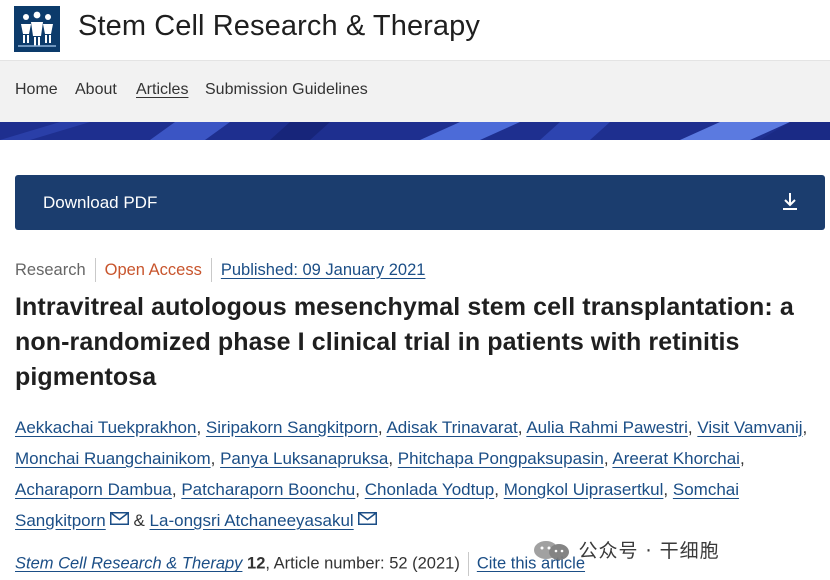 The image size is (830, 580). What do you see at coordinates (584, 489) in the screenshot?
I see `author-link: Mongkol Uiprasertkul` at bounding box center [584, 489].